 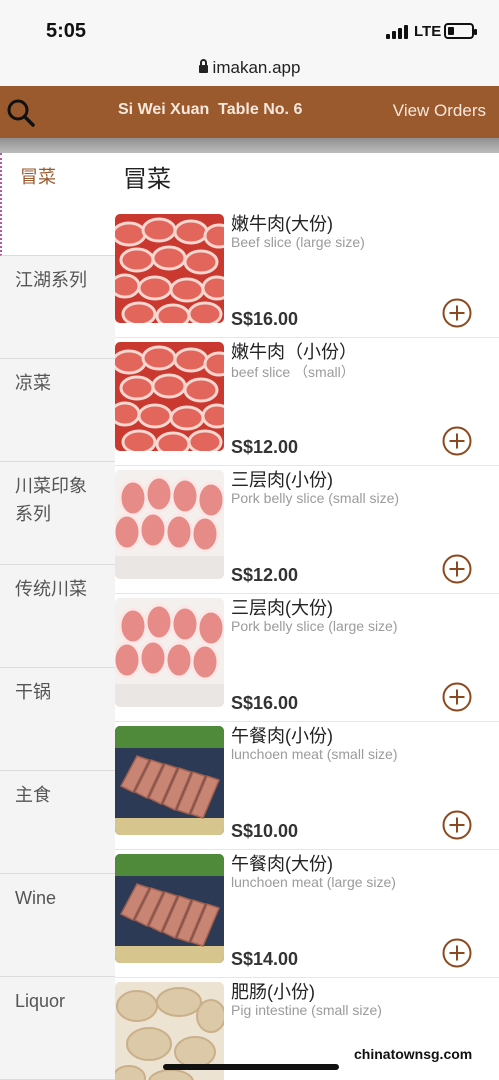 I want to click on category-title: 冒菜, so click(x=147, y=179).